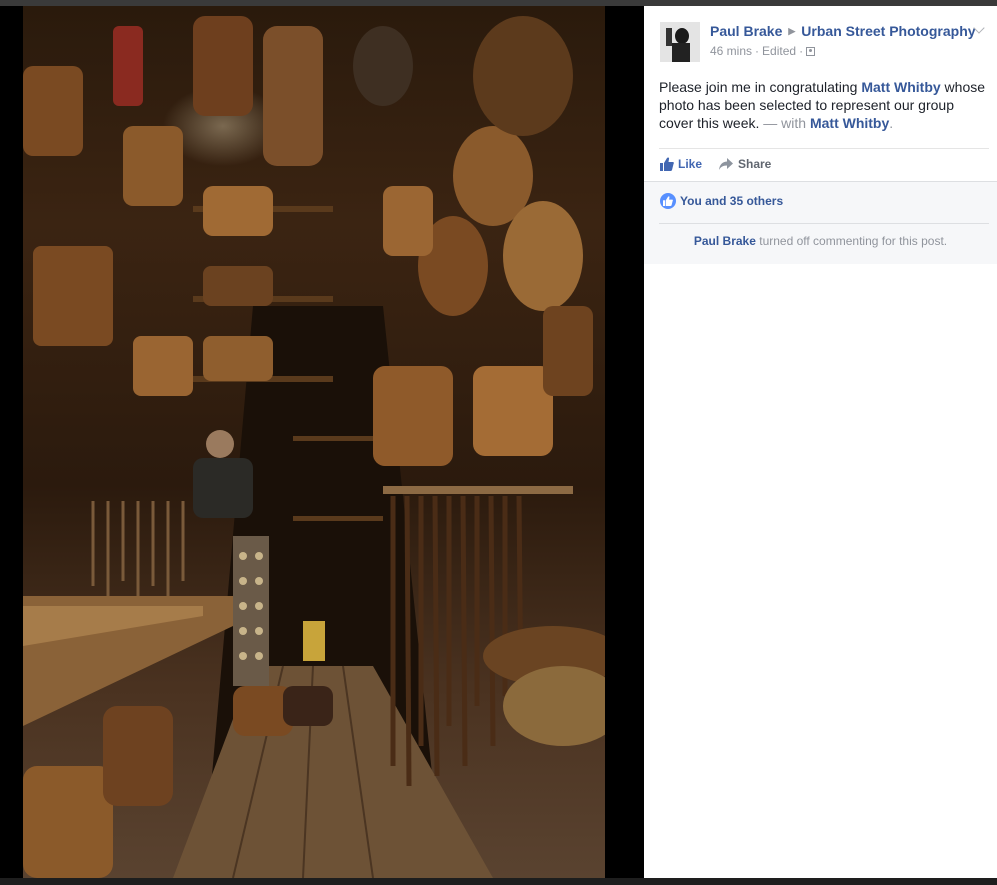 Image resolution: width=997 pixels, height=885 pixels. I want to click on author-avatar, so click(680, 42).